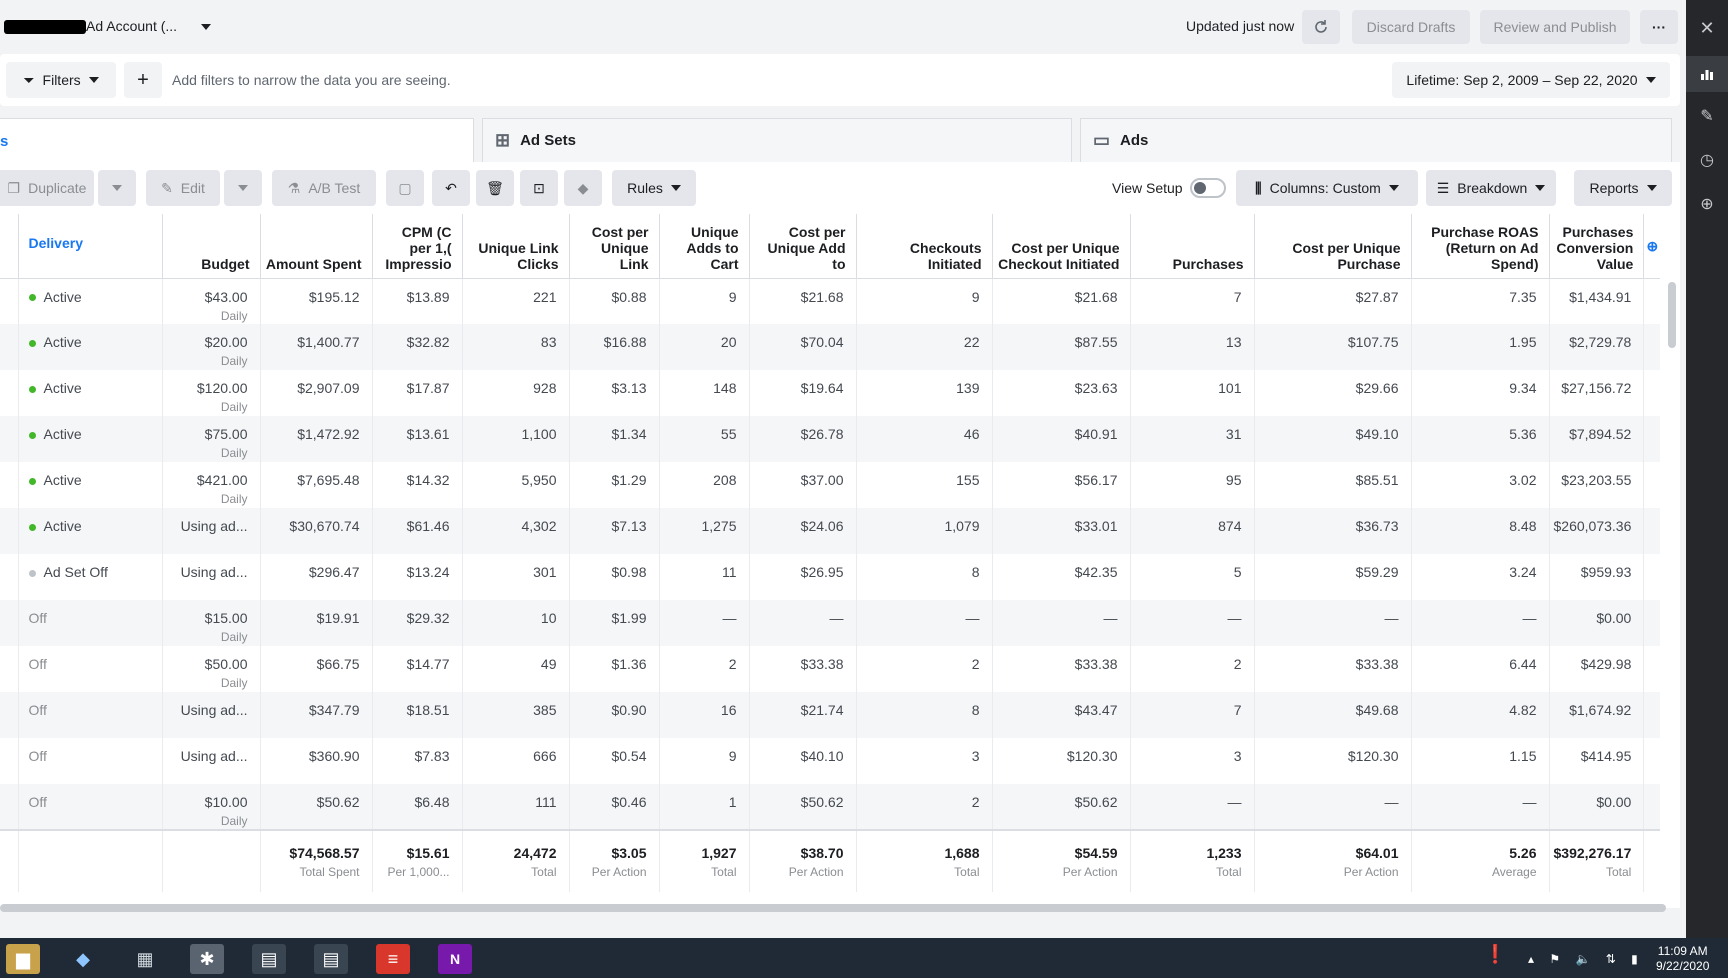  I want to click on close-icon: ✕, so click(1707, 28).